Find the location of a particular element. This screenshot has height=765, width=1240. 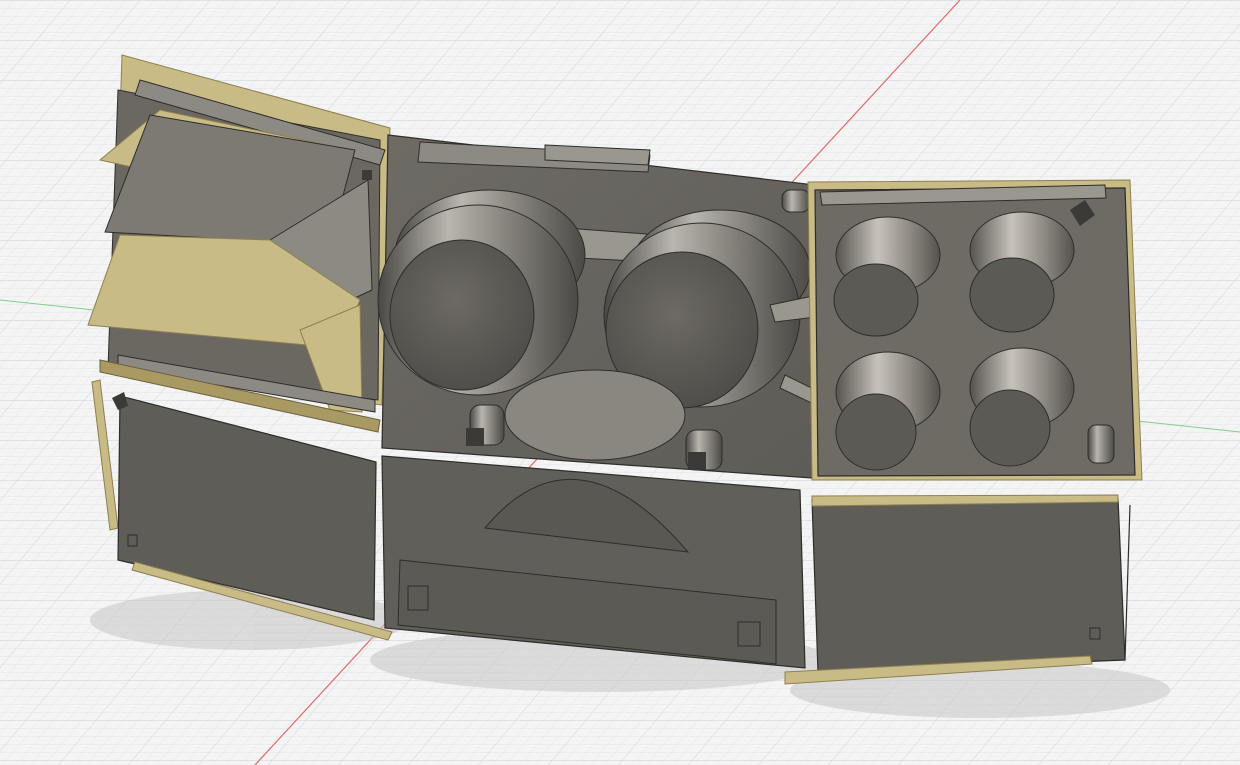

mounting-peg-right is located at coordinates (1101, 444).